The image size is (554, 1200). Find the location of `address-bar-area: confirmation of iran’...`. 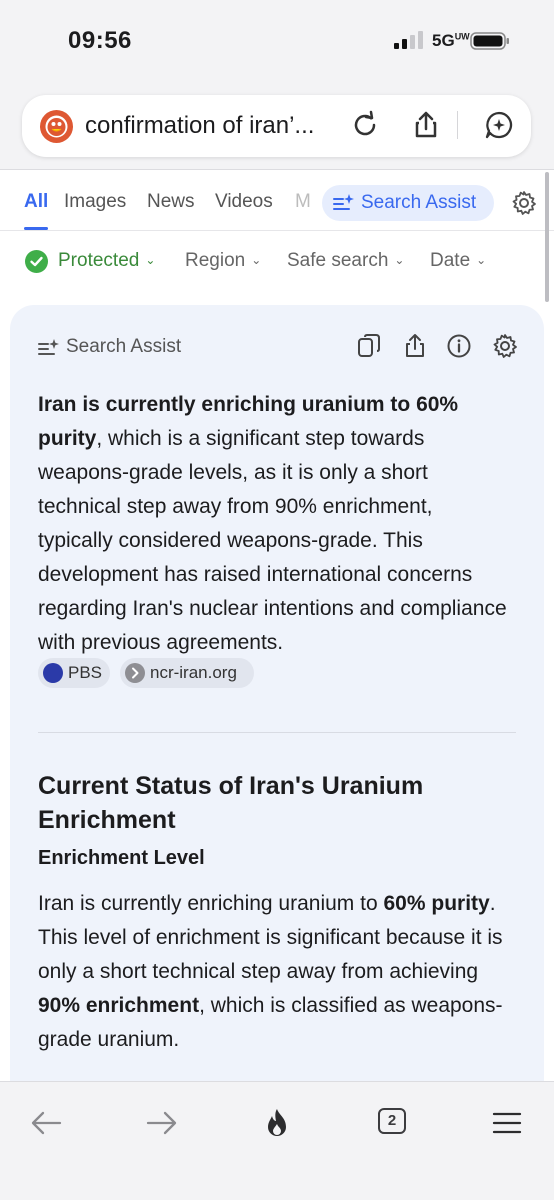

address-bar-area: confirmation of iran’... is located at coordinates (277, 127).